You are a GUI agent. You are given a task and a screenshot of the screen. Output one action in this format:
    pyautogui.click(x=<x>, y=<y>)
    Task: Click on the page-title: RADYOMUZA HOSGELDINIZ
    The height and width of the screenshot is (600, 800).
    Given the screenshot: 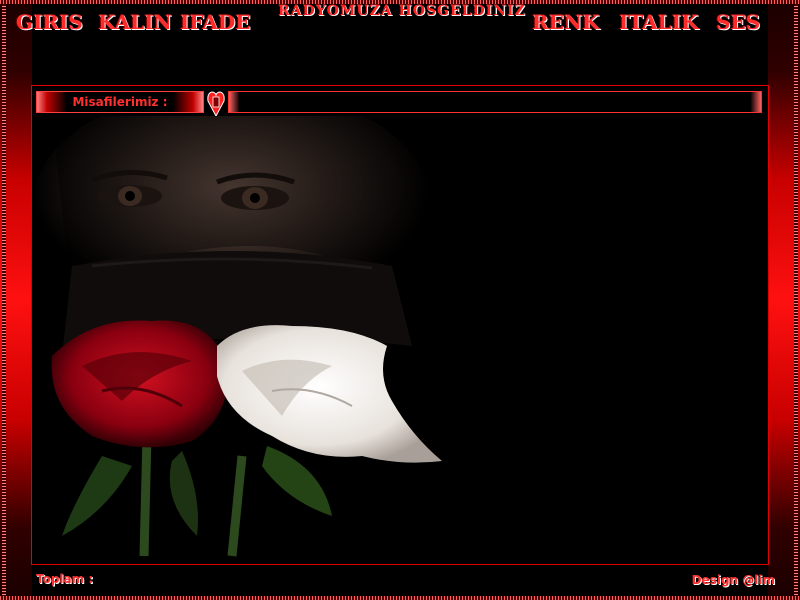 What is the action you would take?
    pyautogui.click(x=402, y=11)
    